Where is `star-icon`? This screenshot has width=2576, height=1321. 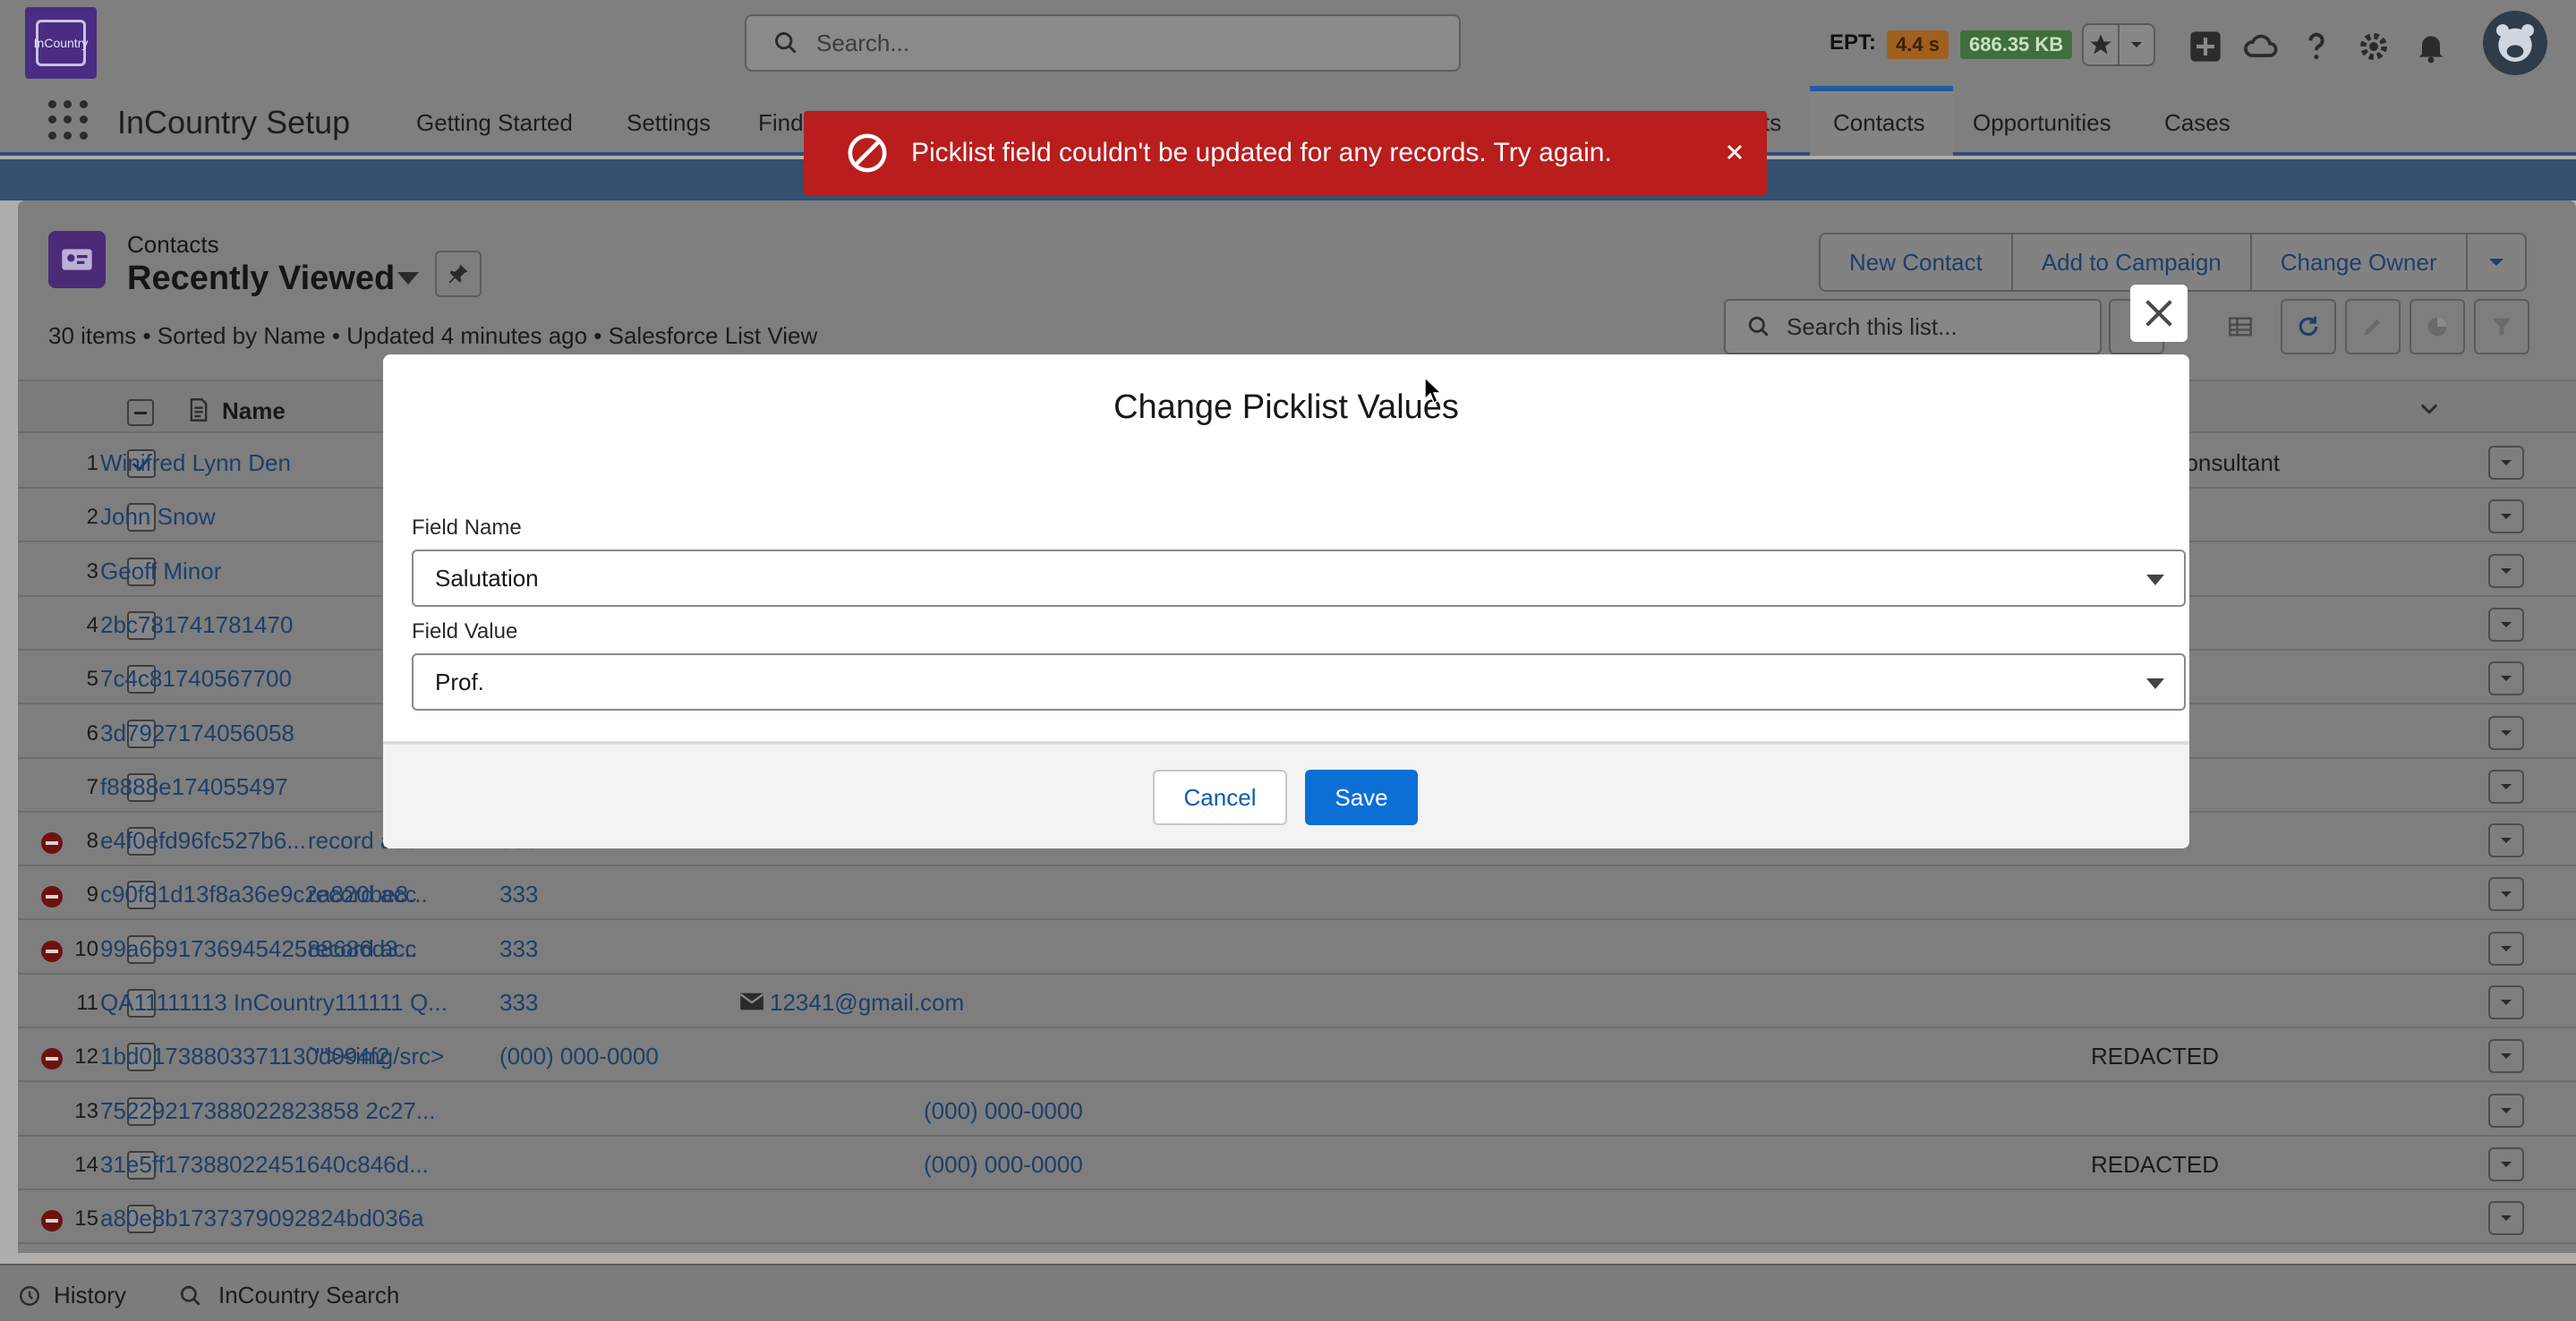 star-icon is located at coordinates (2100, 44).